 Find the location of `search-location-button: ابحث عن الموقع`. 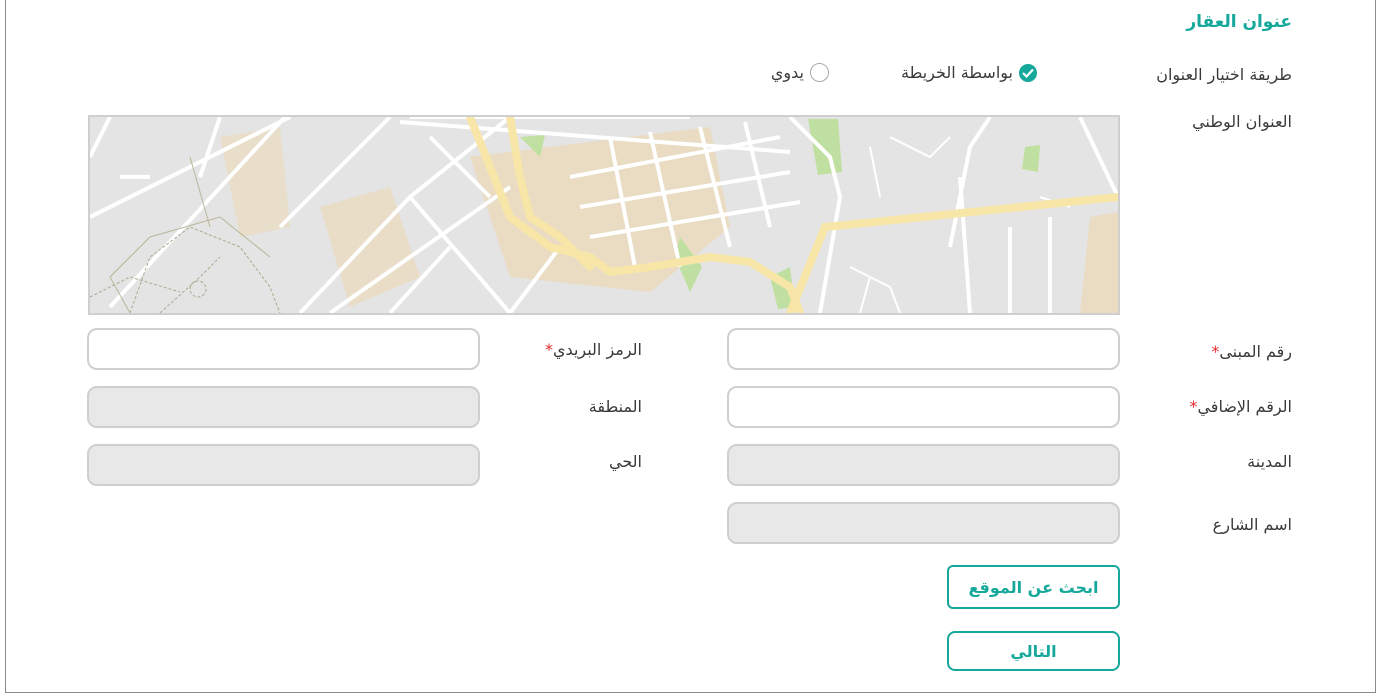

search-location-button: ابحث عن الموقع is located at coordinates (1033, 587).